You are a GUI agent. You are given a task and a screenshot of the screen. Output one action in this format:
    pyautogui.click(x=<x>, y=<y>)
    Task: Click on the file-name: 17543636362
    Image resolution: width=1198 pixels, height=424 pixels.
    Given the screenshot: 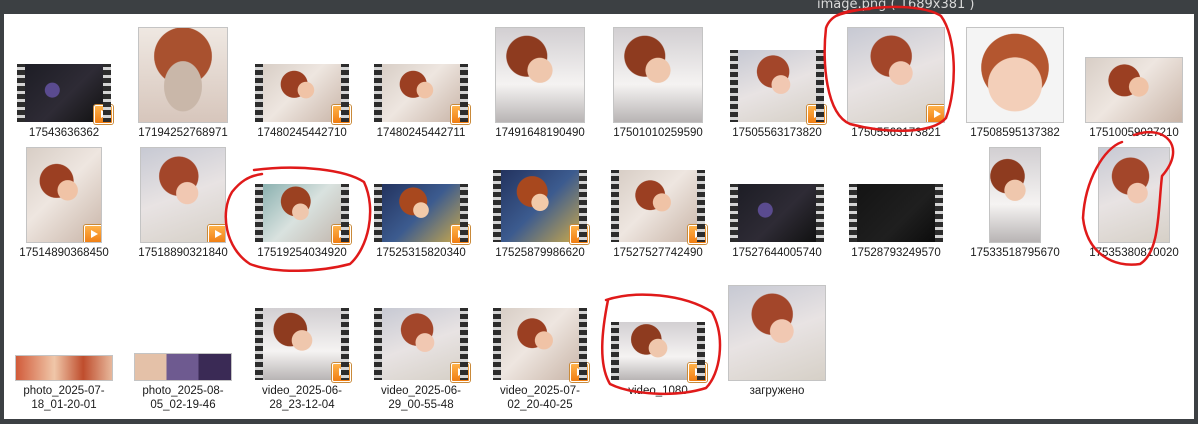 What is the action you would take?
    pyautogui.click(x=64, y=133)
    